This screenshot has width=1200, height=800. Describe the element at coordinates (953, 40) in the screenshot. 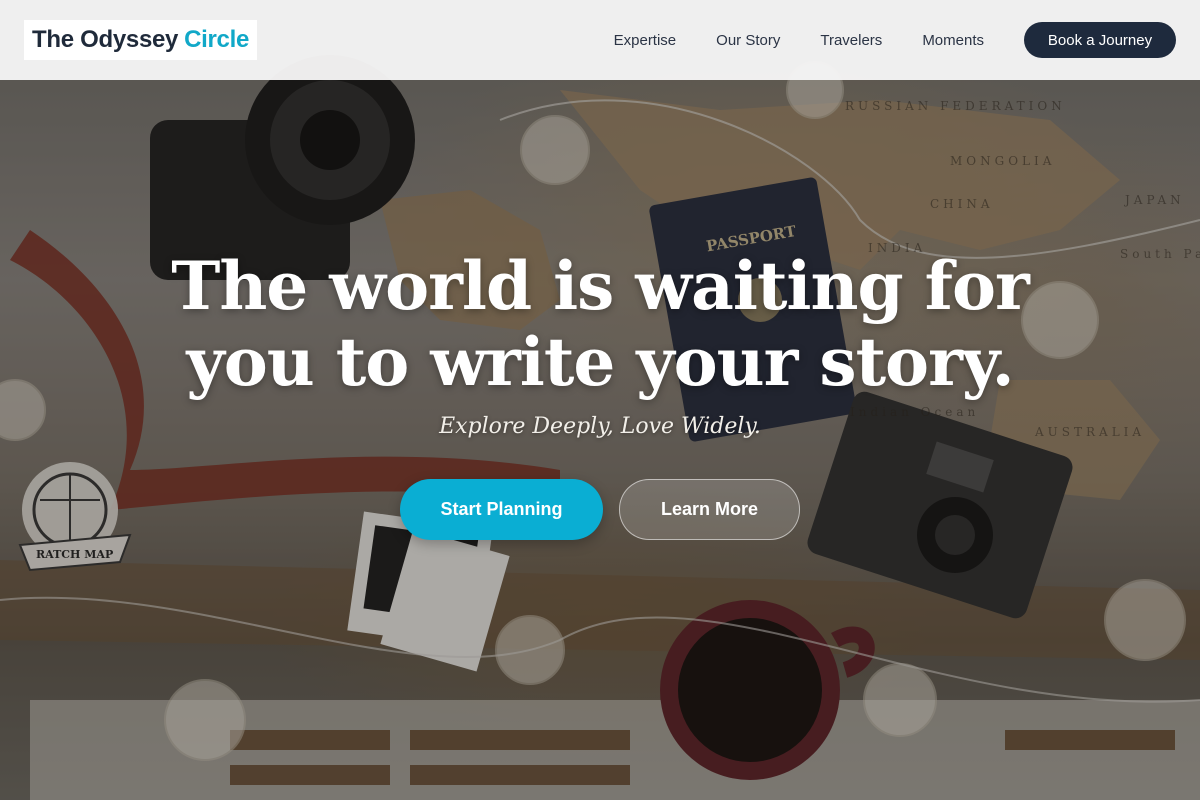

I see `nav-link-moments: Moments` at that location.